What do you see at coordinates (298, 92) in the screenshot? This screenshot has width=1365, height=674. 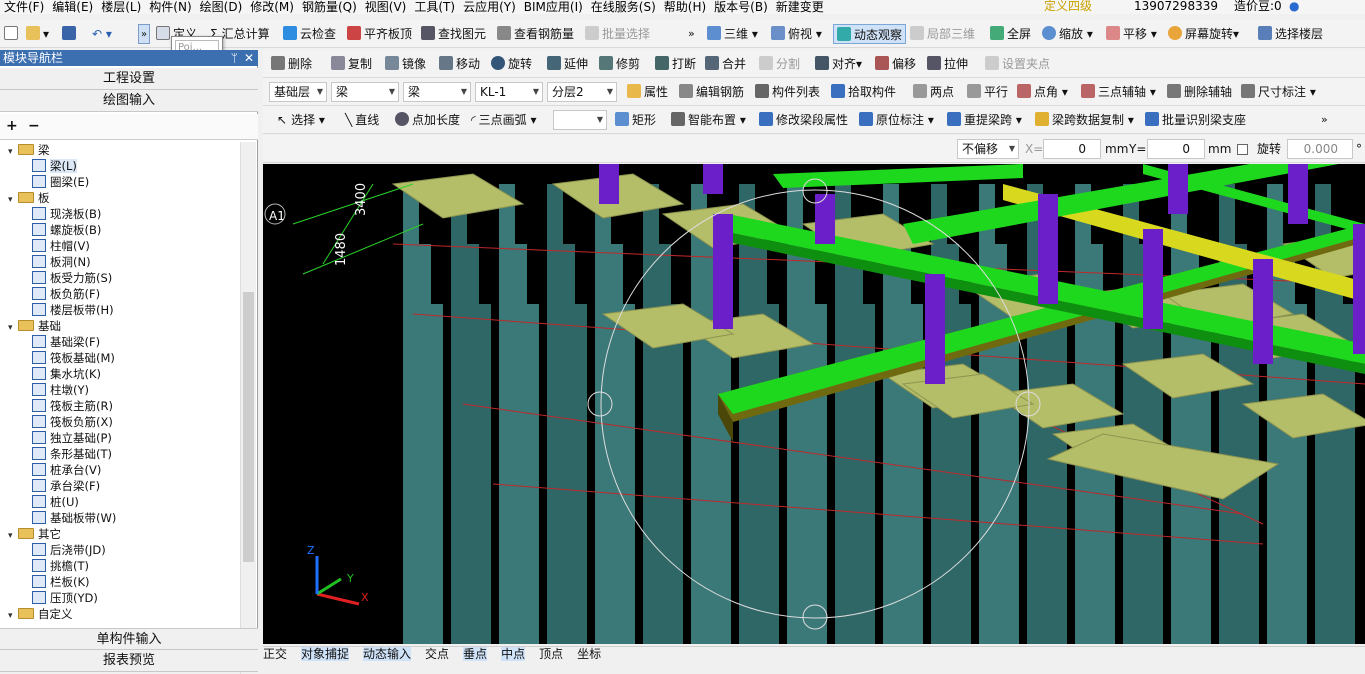 I see `floor-select: 基础层 ▼` at bounding box center [298, 92].